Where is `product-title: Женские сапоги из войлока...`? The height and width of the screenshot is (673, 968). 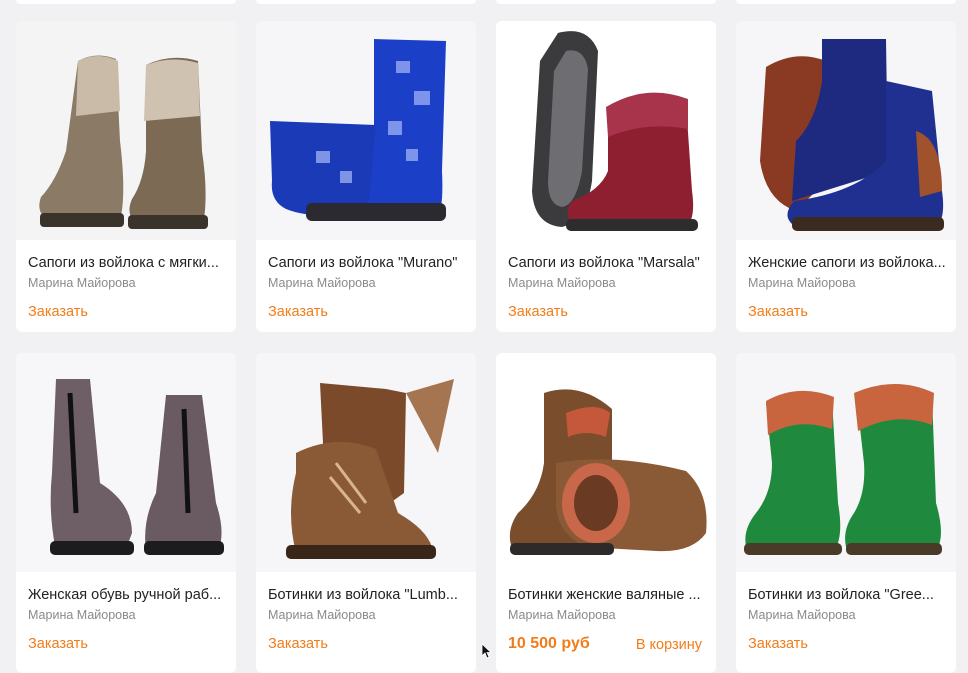
product-title: Женские сапоги из войлока... is located at coordinates (848, 263).